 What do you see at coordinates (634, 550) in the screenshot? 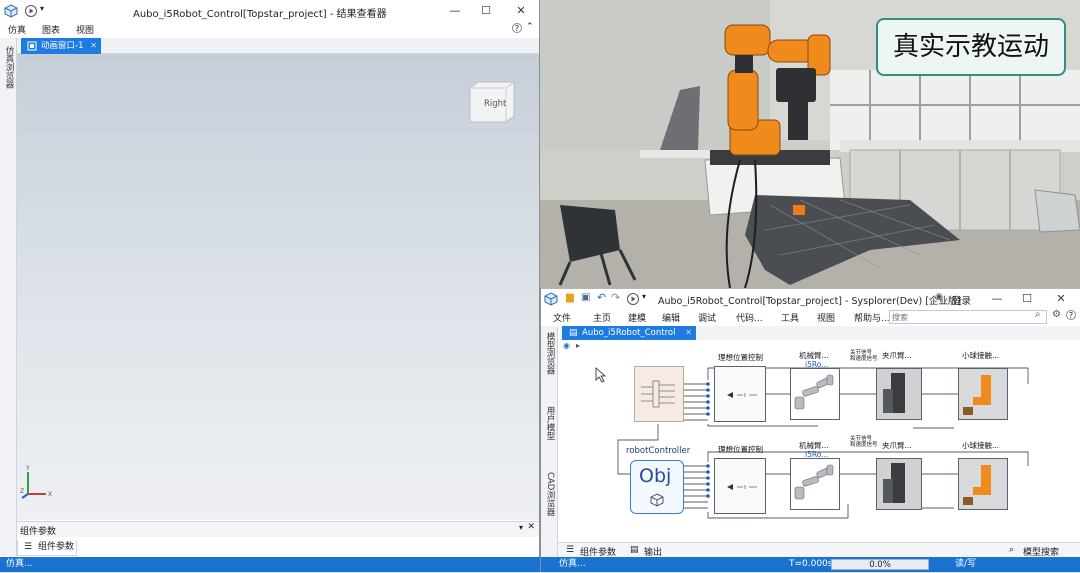
I see `output-icon: ▤` at bounding box center [634, 550].